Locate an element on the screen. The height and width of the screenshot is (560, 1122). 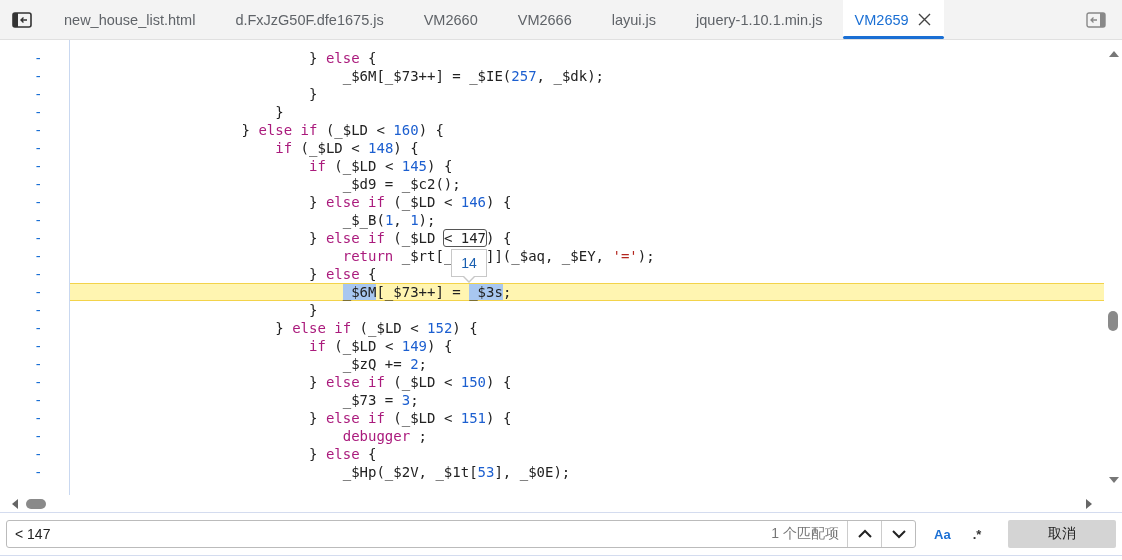
match-count: 1 个匹配项 is located at coordinates (805, 534).